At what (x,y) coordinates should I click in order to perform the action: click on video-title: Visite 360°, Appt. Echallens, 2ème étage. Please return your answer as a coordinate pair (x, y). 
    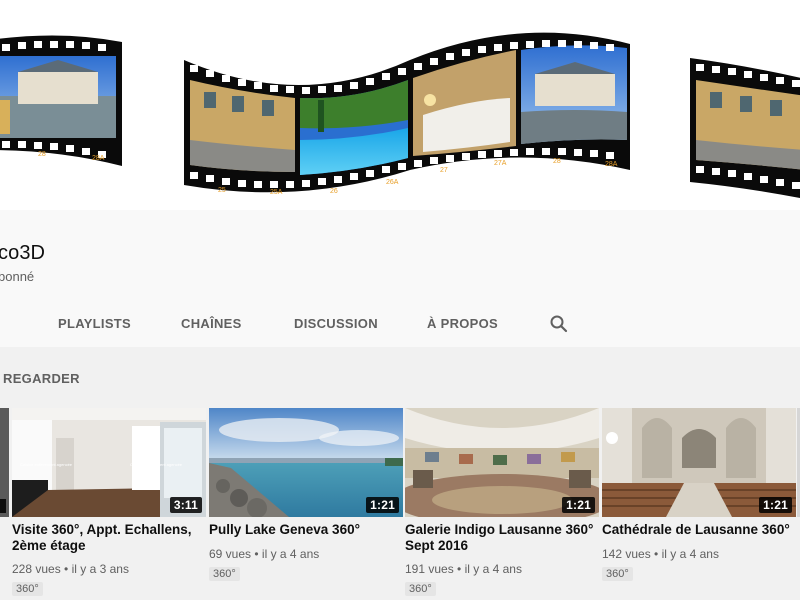
    Looking at the image, I should click on (107, 538).